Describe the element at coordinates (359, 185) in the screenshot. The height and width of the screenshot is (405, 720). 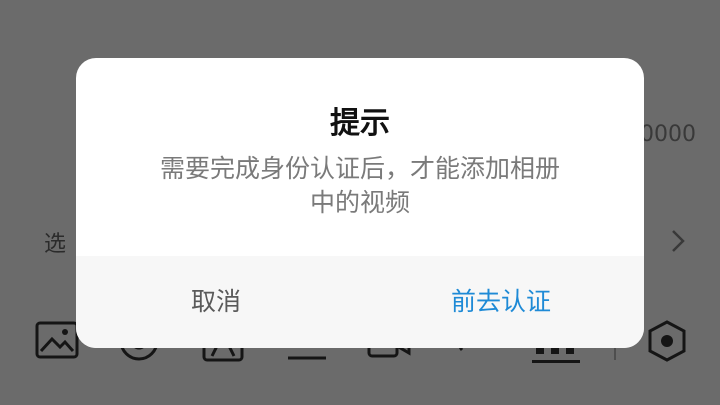
I see `dialog-message: 需要完成身份认证后，才能添加相册中的视频` at that location.